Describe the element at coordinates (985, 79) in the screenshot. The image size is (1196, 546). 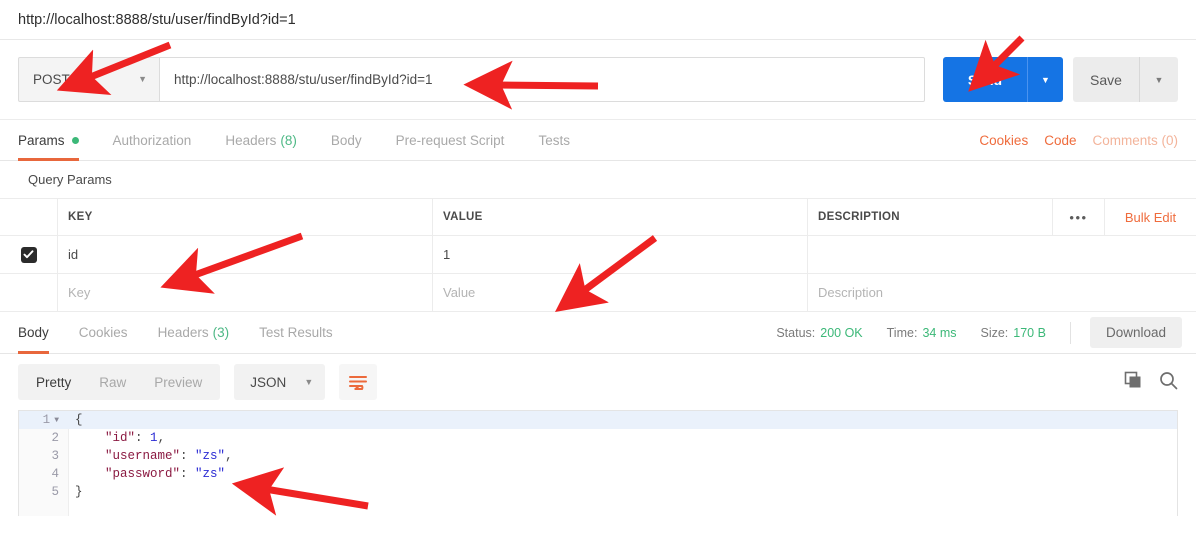
I see `send-button: Send` at that location.